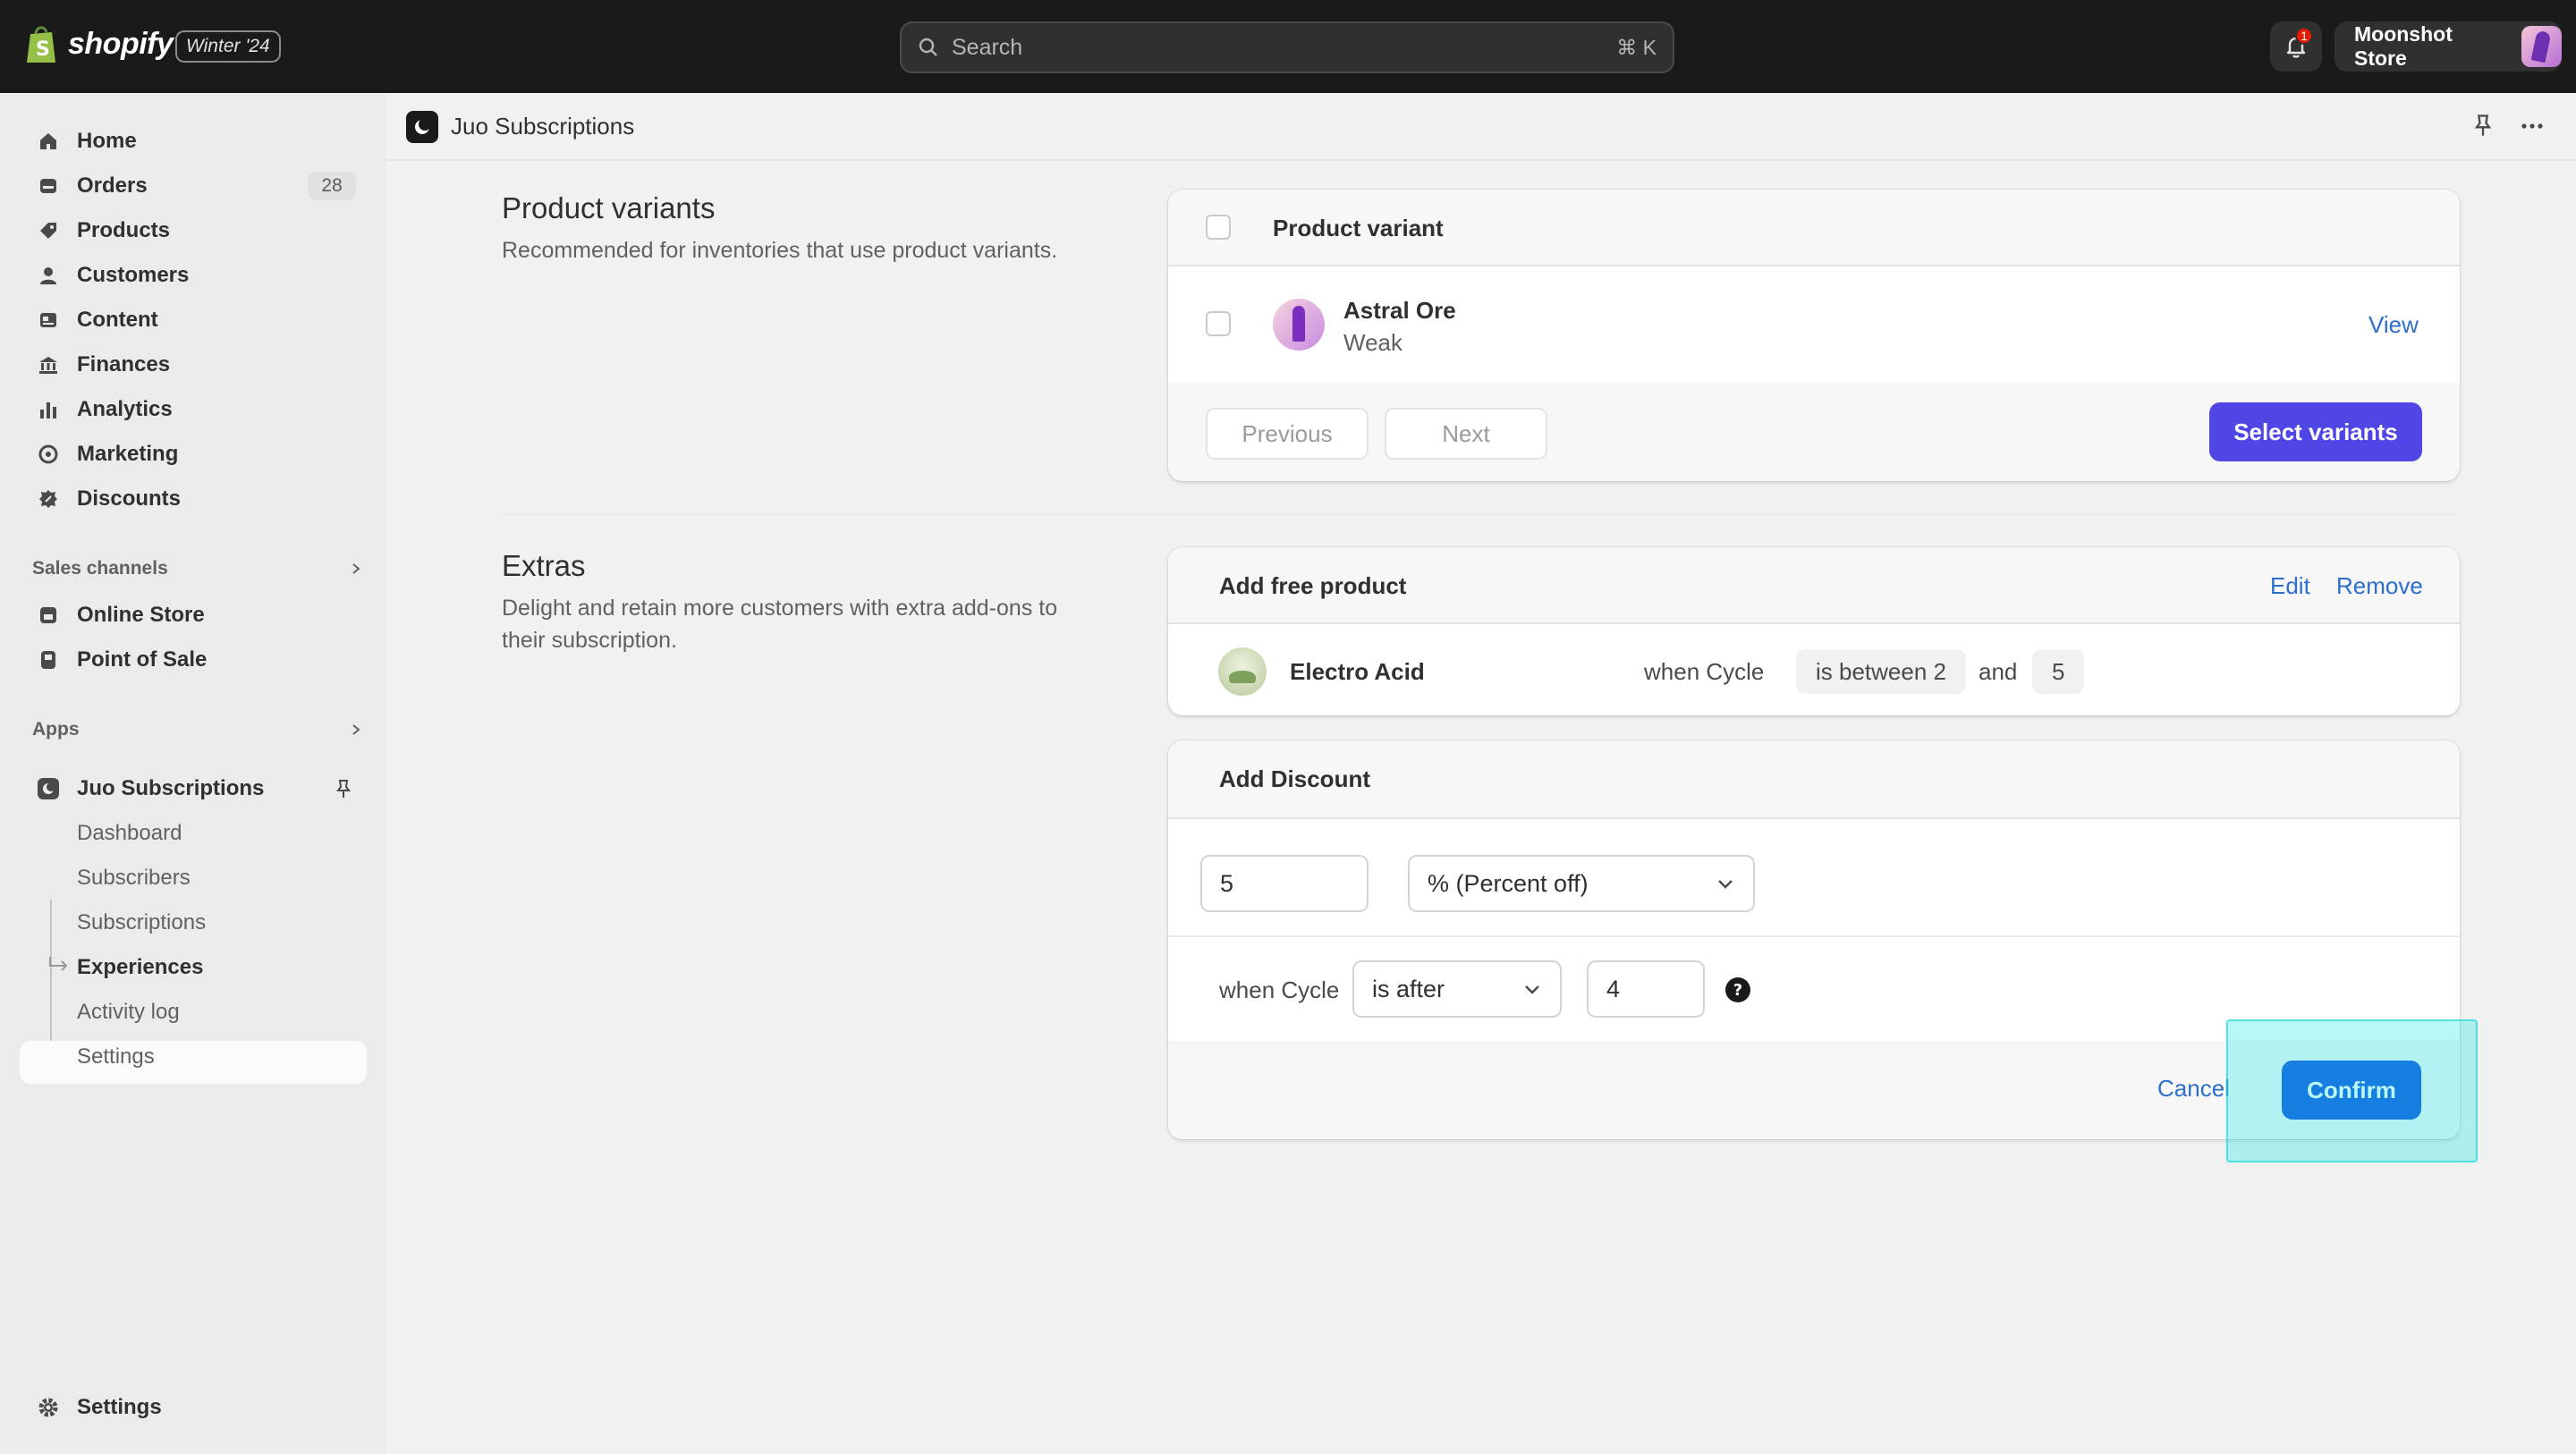  Describe the element at coordinates (928, 47) in the screenshot. I see `search-icon` at that location.